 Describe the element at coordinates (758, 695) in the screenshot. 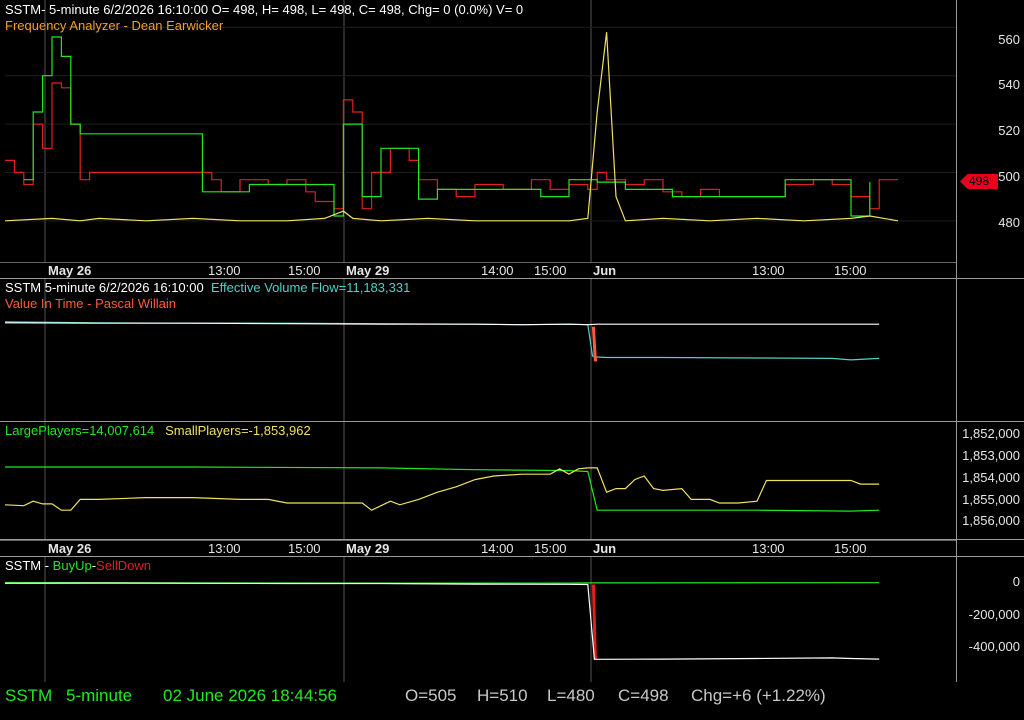

I see `status-change: Chg=+6 (+1.22%)` at that location.